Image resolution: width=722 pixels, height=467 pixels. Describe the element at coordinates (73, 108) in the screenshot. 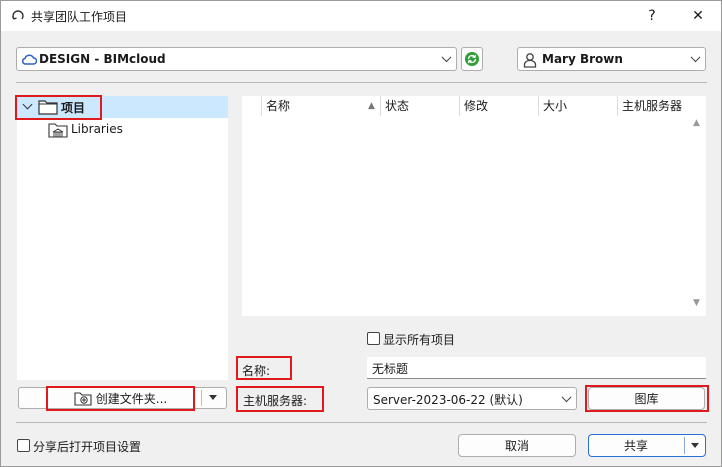

I see `tree-root-label: 项目` at that location.